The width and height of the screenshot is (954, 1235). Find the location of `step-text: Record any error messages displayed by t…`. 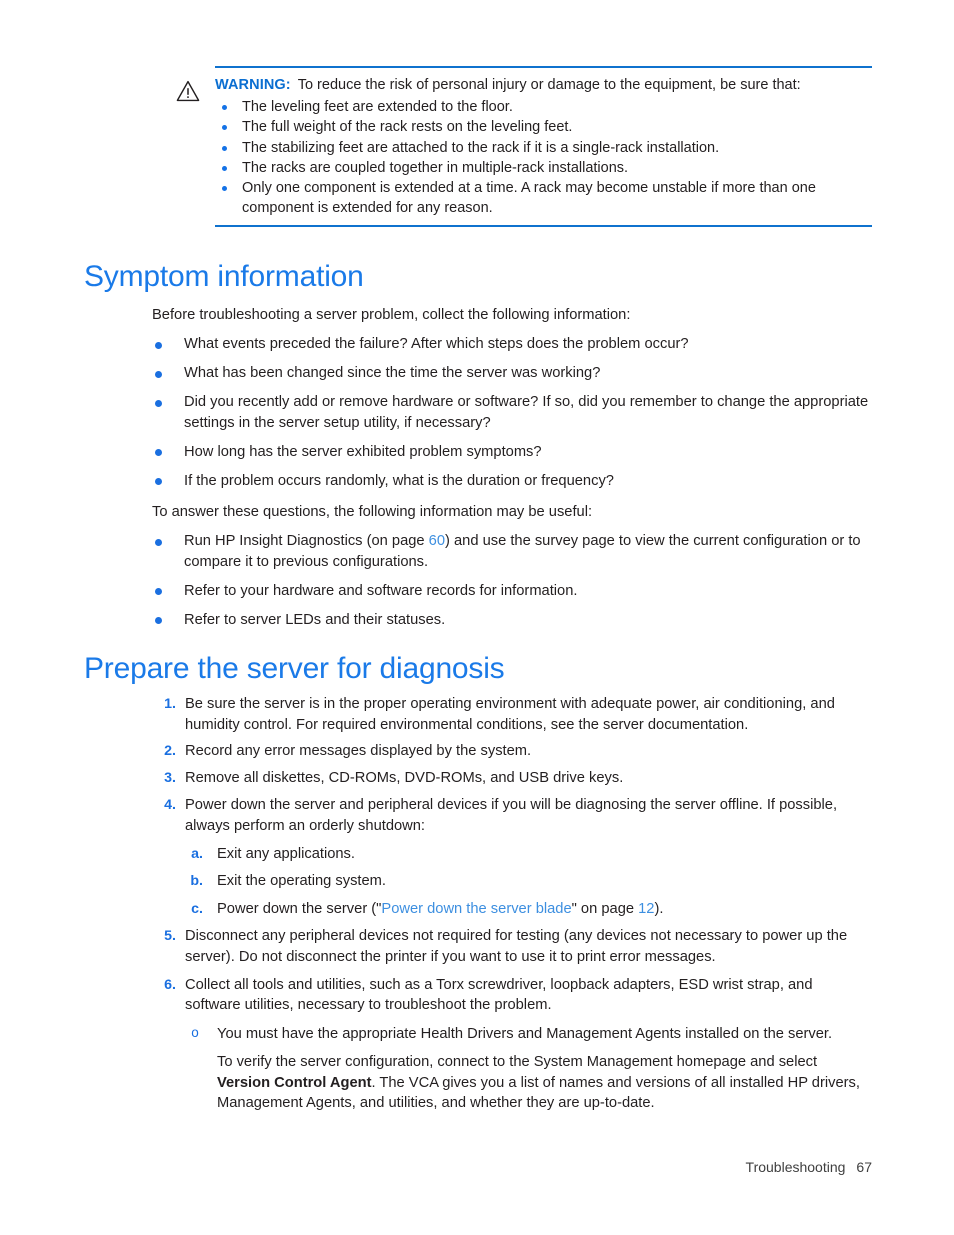

step-text: Record any error messages displayed by t… is located at coordinates (358, 751).